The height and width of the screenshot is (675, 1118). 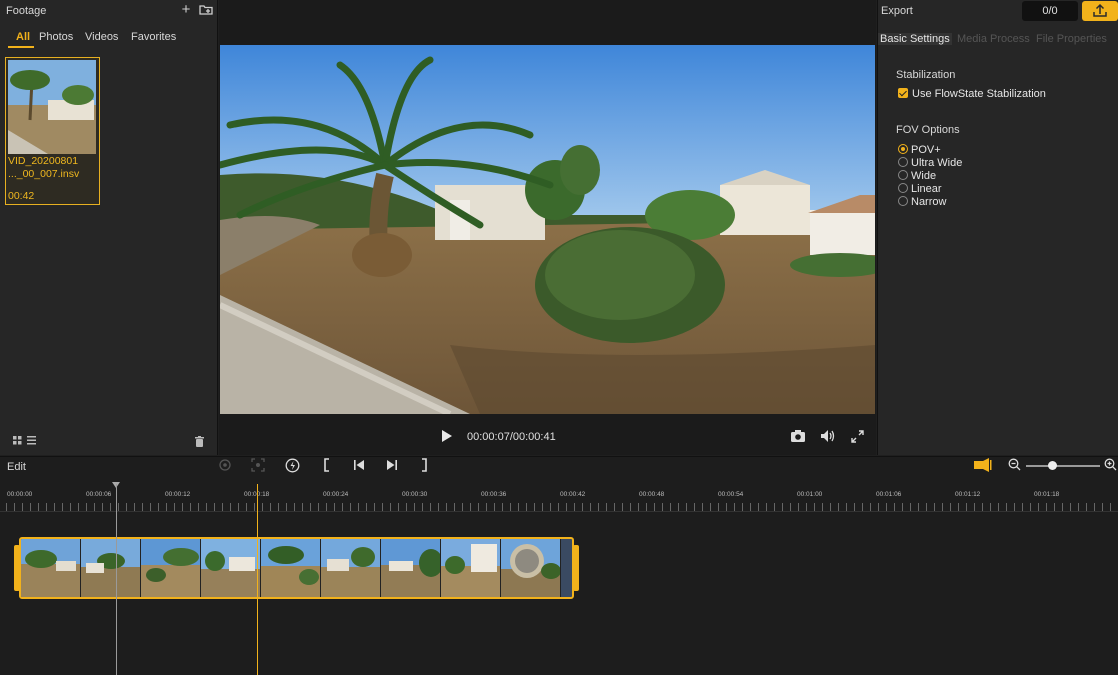 I want to click on filename-line-1: VID_20200801, so click(x=43, y=161).